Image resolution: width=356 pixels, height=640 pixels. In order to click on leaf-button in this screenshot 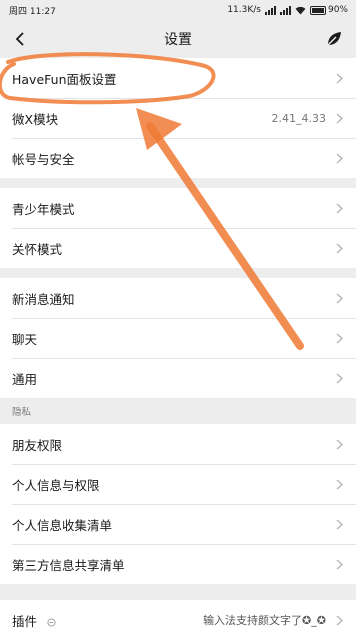, I will do `click(334, 39)`.